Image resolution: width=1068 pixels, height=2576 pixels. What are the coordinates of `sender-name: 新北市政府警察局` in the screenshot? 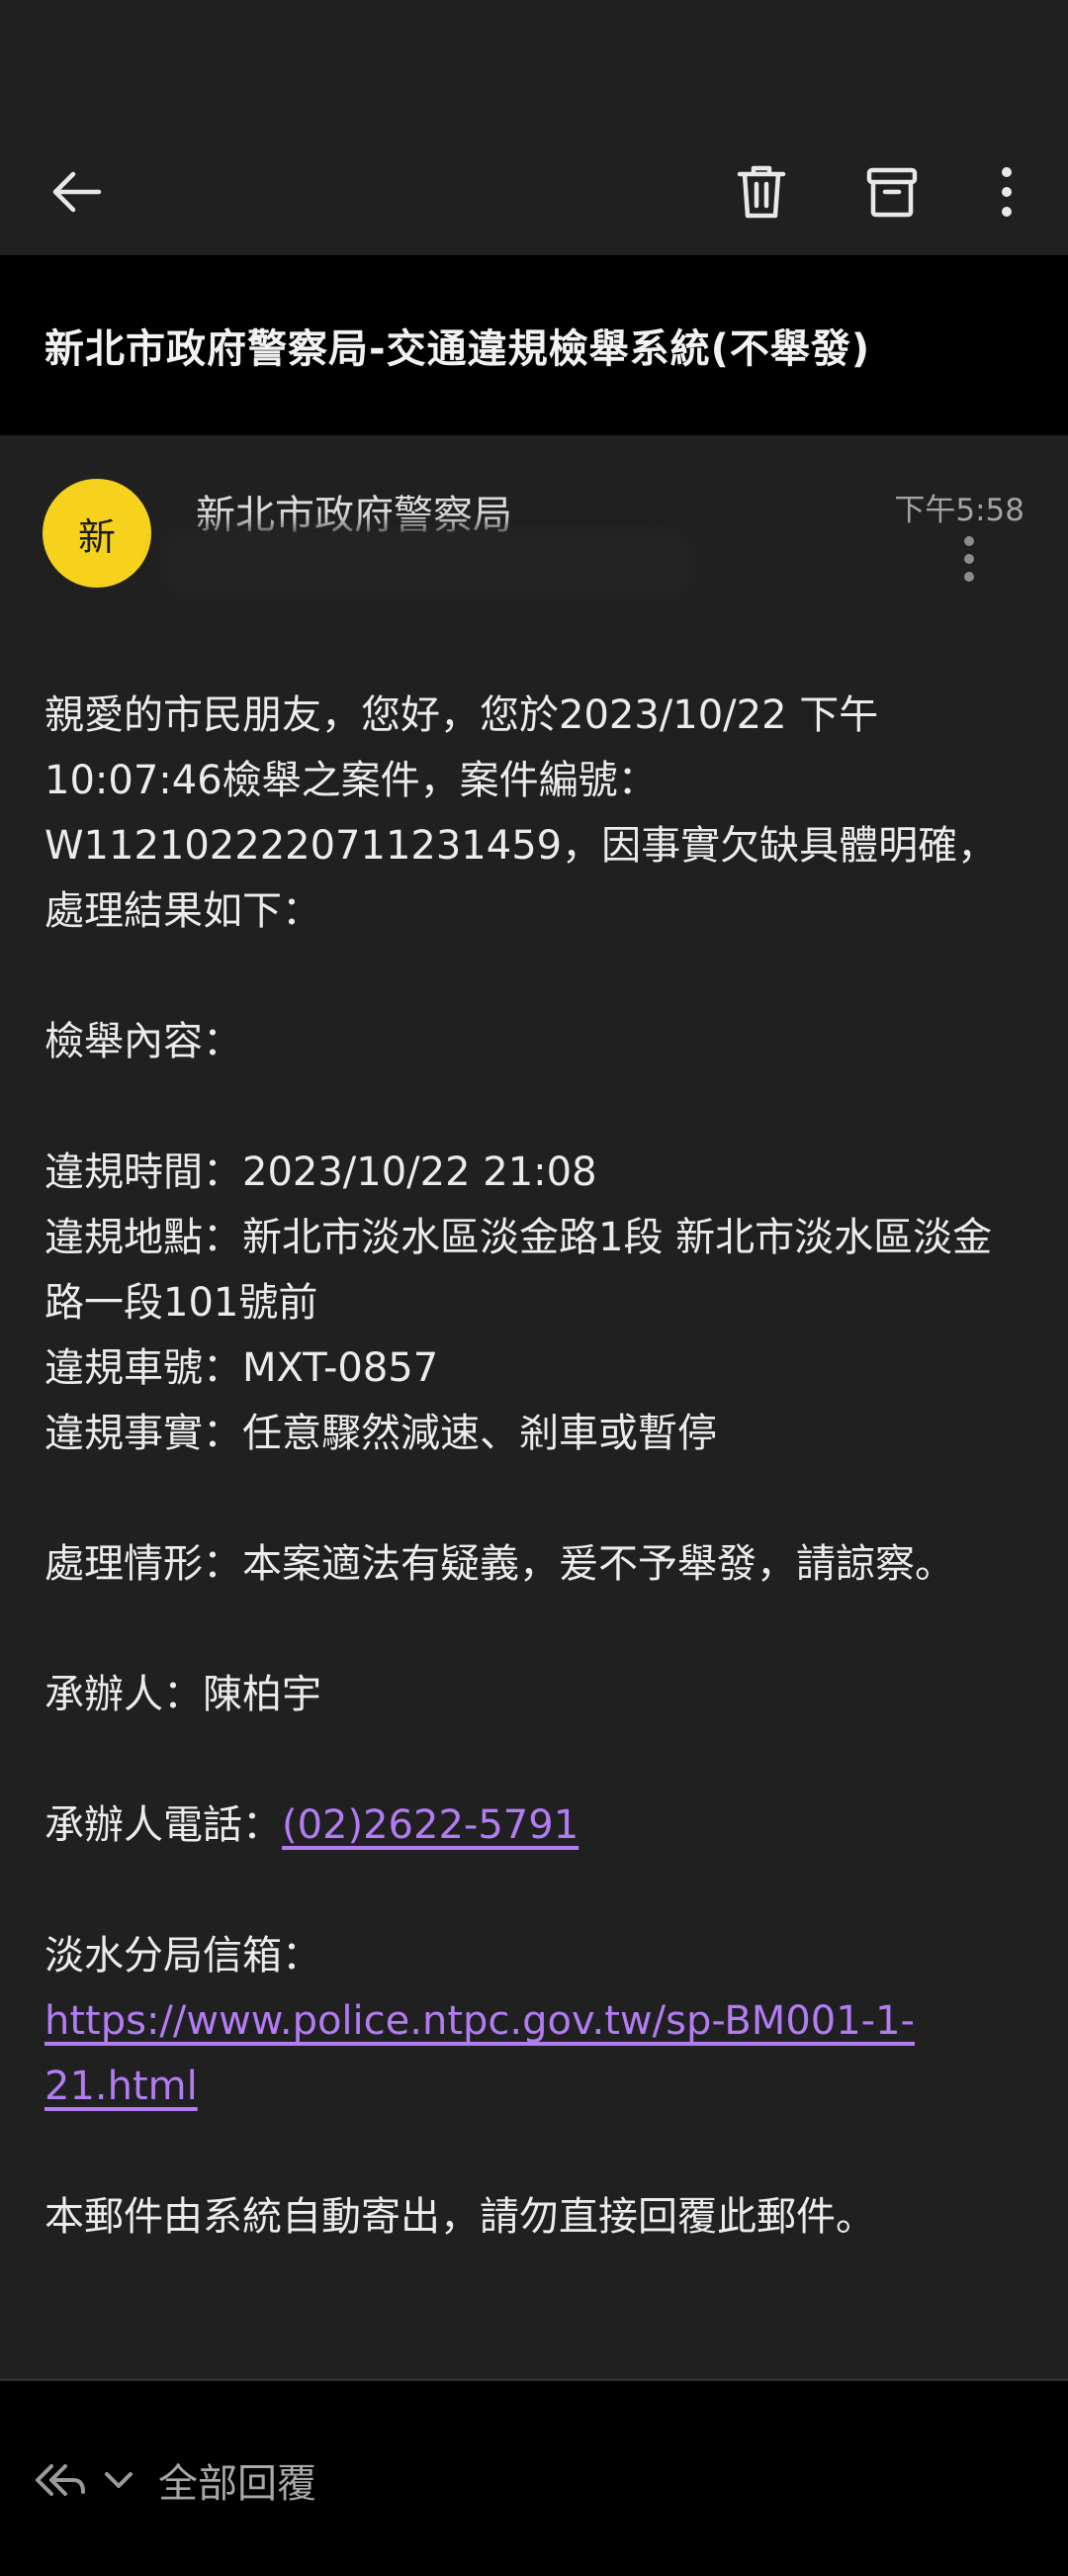 It's located at (354, 511).